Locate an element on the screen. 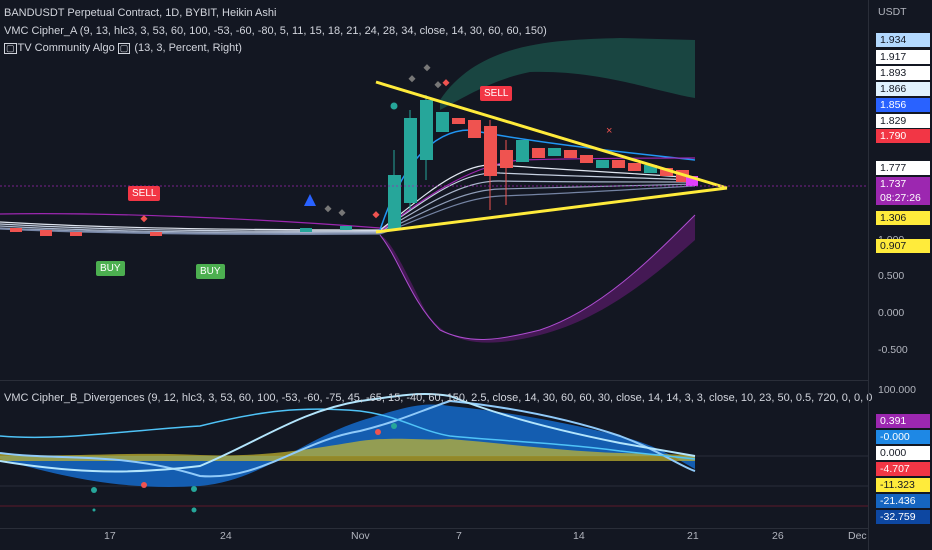  price-axis-border is located at coordinates (868, 275).